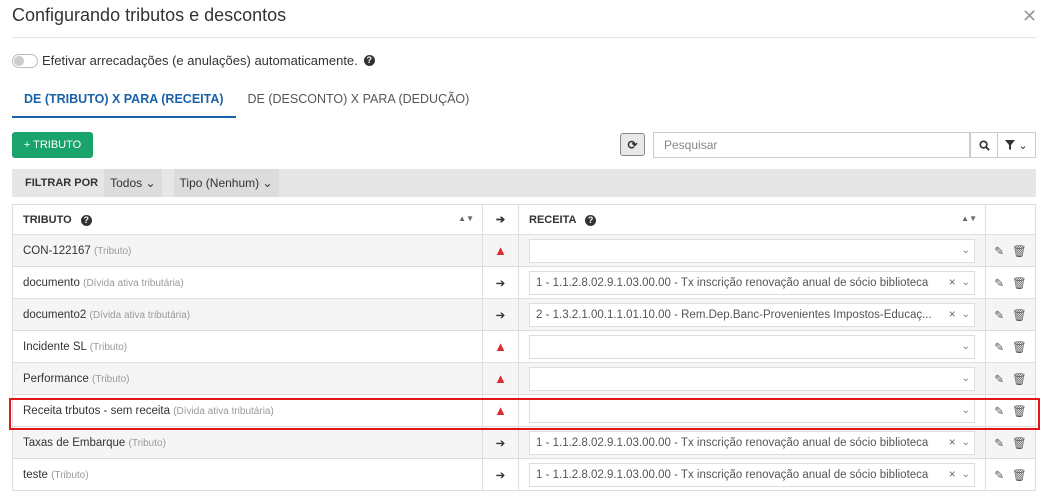 This screenshot has height=498, width=1049. What do you see at coordinates (55, 346) in the screenshot?
I see `tributo-name: Incidente SL` at bounding box center [55, 346].